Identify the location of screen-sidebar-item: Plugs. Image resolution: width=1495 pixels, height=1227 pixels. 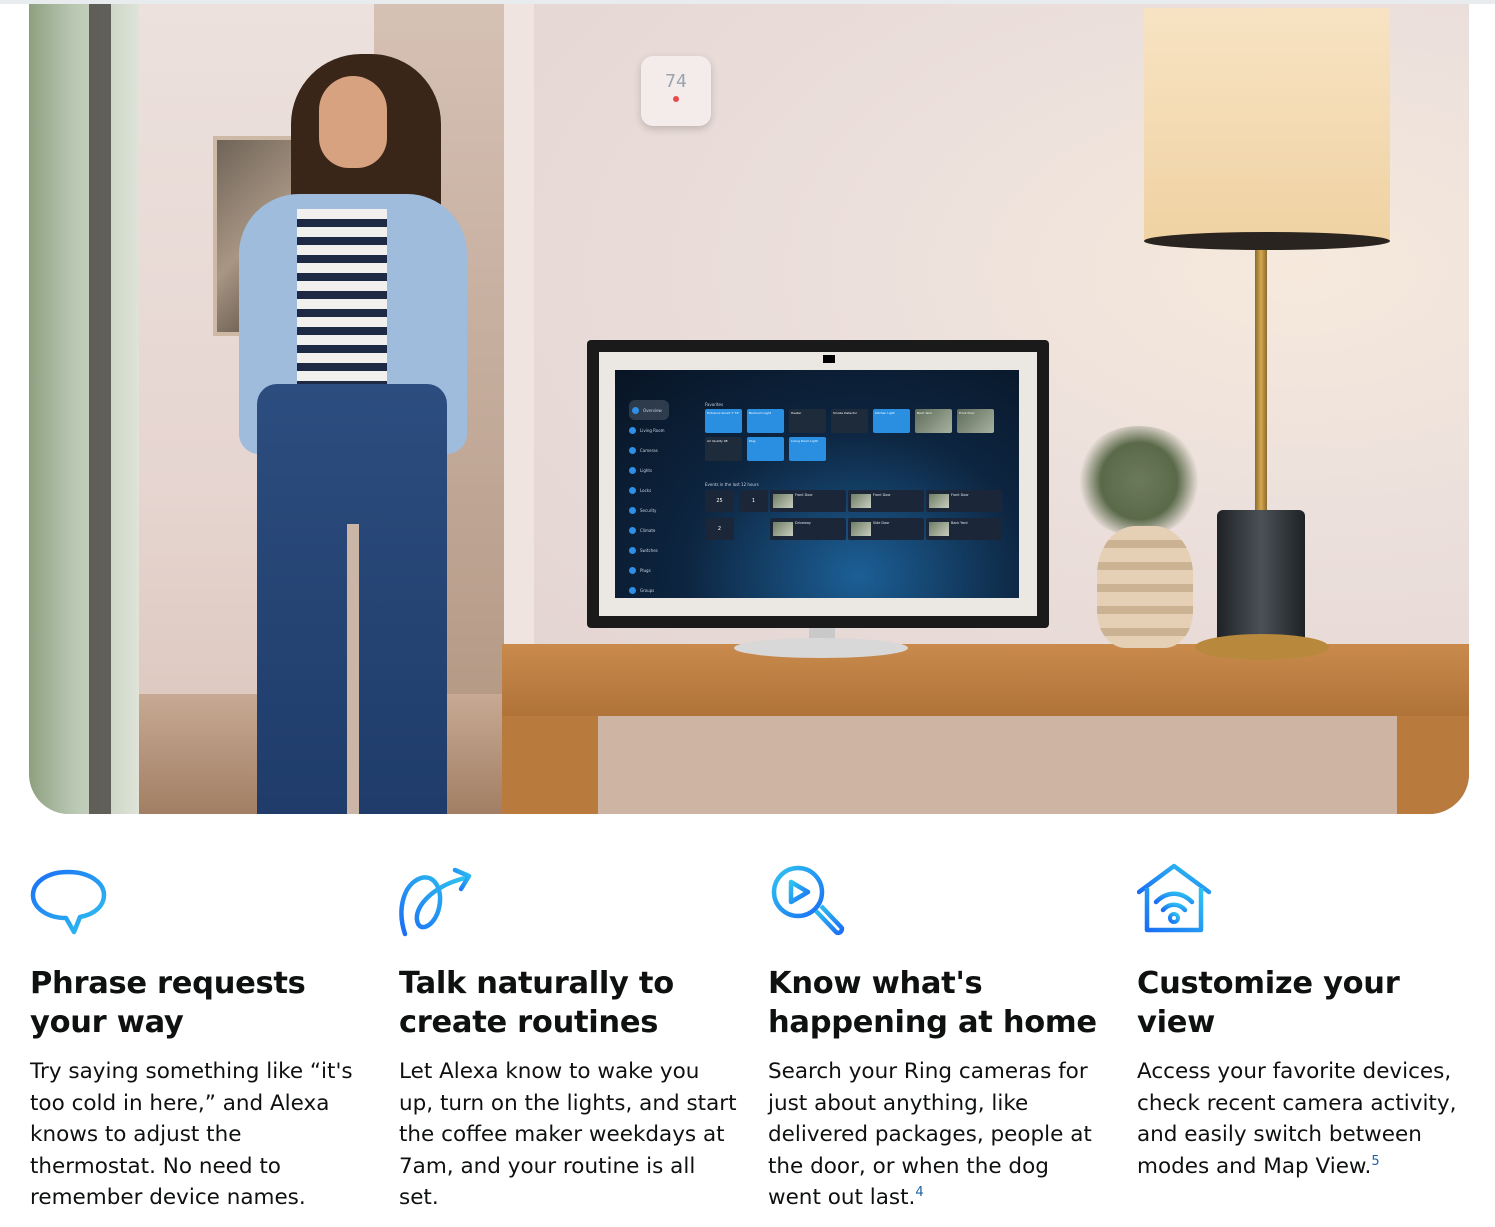
(659, 570).